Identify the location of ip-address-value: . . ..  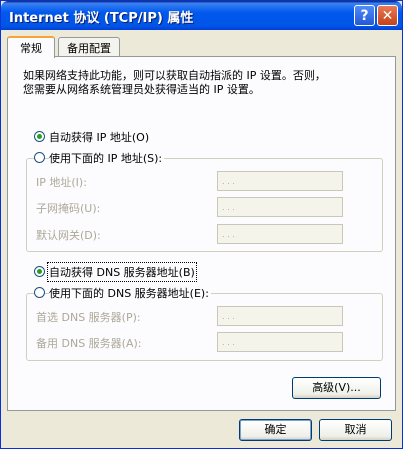
(228, 181).